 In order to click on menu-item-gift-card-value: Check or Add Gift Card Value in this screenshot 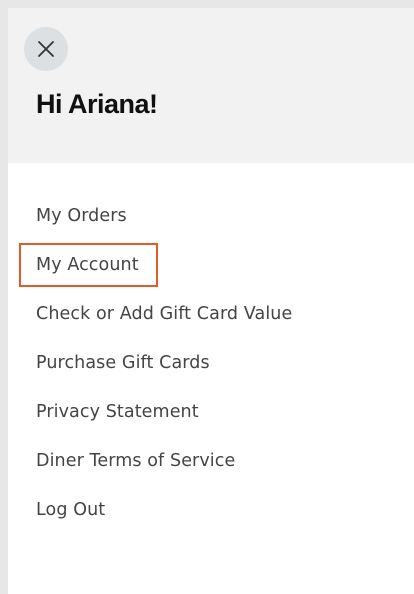, I will do `click(211, 320)`.